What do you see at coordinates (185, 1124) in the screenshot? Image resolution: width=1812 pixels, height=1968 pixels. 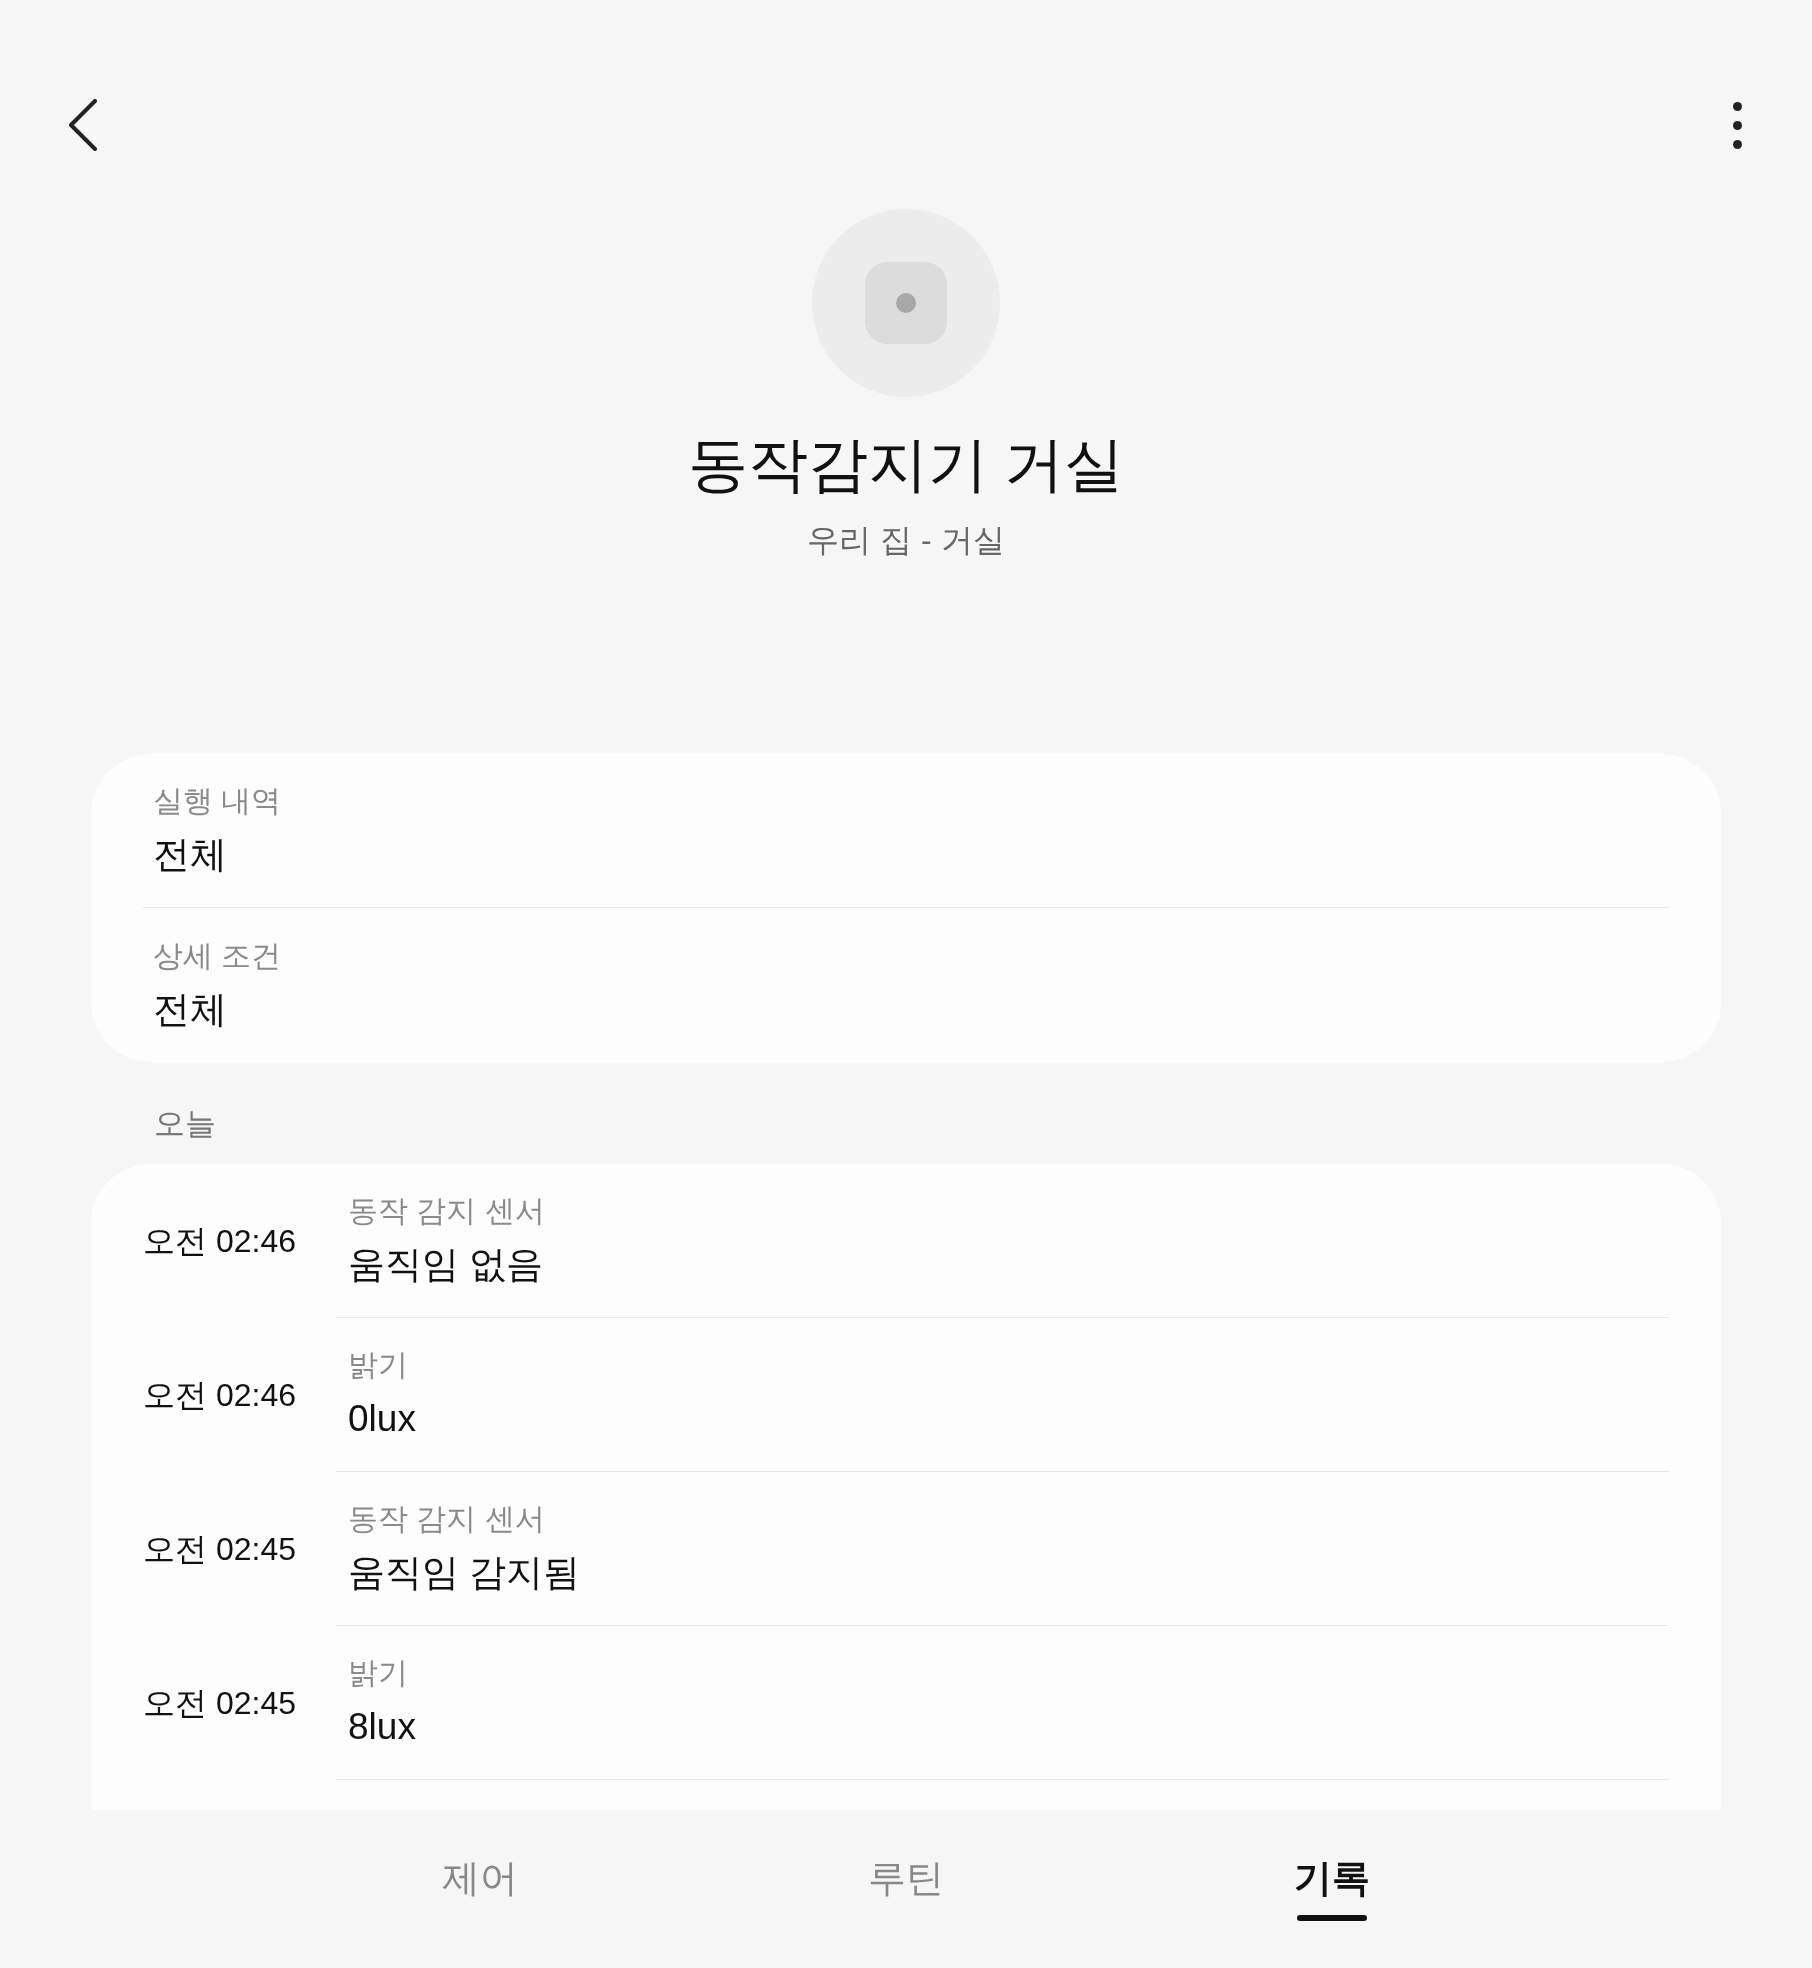 I see `section-header: 오늘` at bounding box center [185, 1124].